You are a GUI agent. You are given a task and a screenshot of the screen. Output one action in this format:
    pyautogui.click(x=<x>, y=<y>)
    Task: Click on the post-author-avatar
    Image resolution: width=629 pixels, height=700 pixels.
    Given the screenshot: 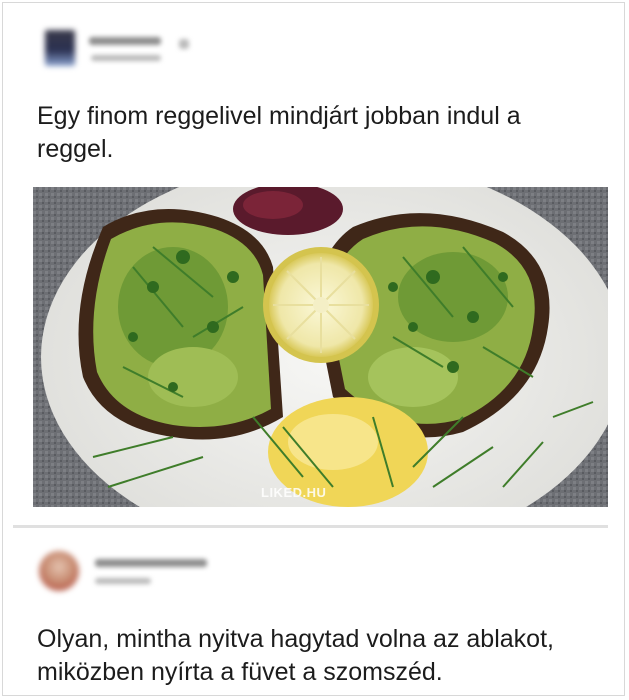 What is the action you would take?
    pyautogui.click(x=60, y=48)
    